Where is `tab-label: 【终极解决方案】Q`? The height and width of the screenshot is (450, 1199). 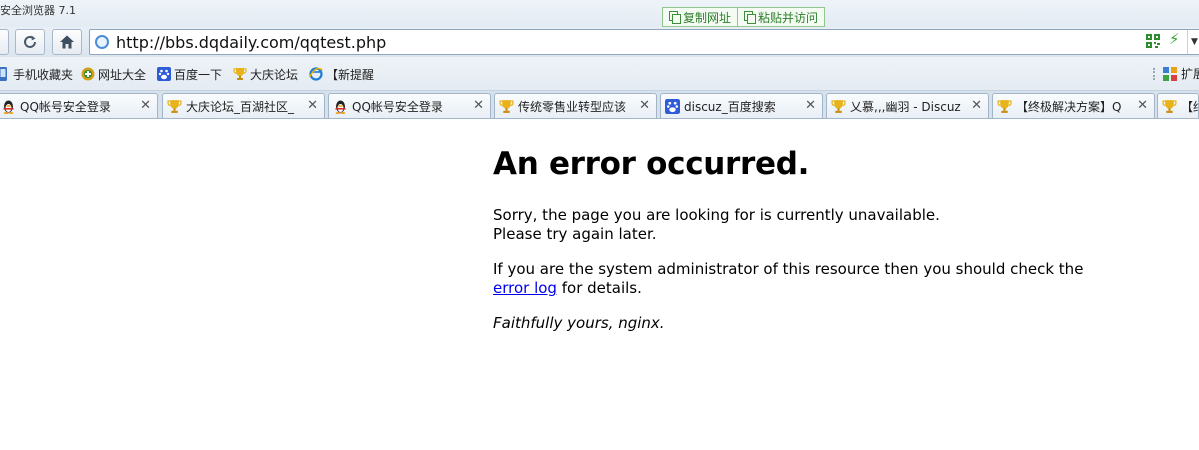
tab-label: 【终极解决方案】Q is located at coordinates (1069, 107).